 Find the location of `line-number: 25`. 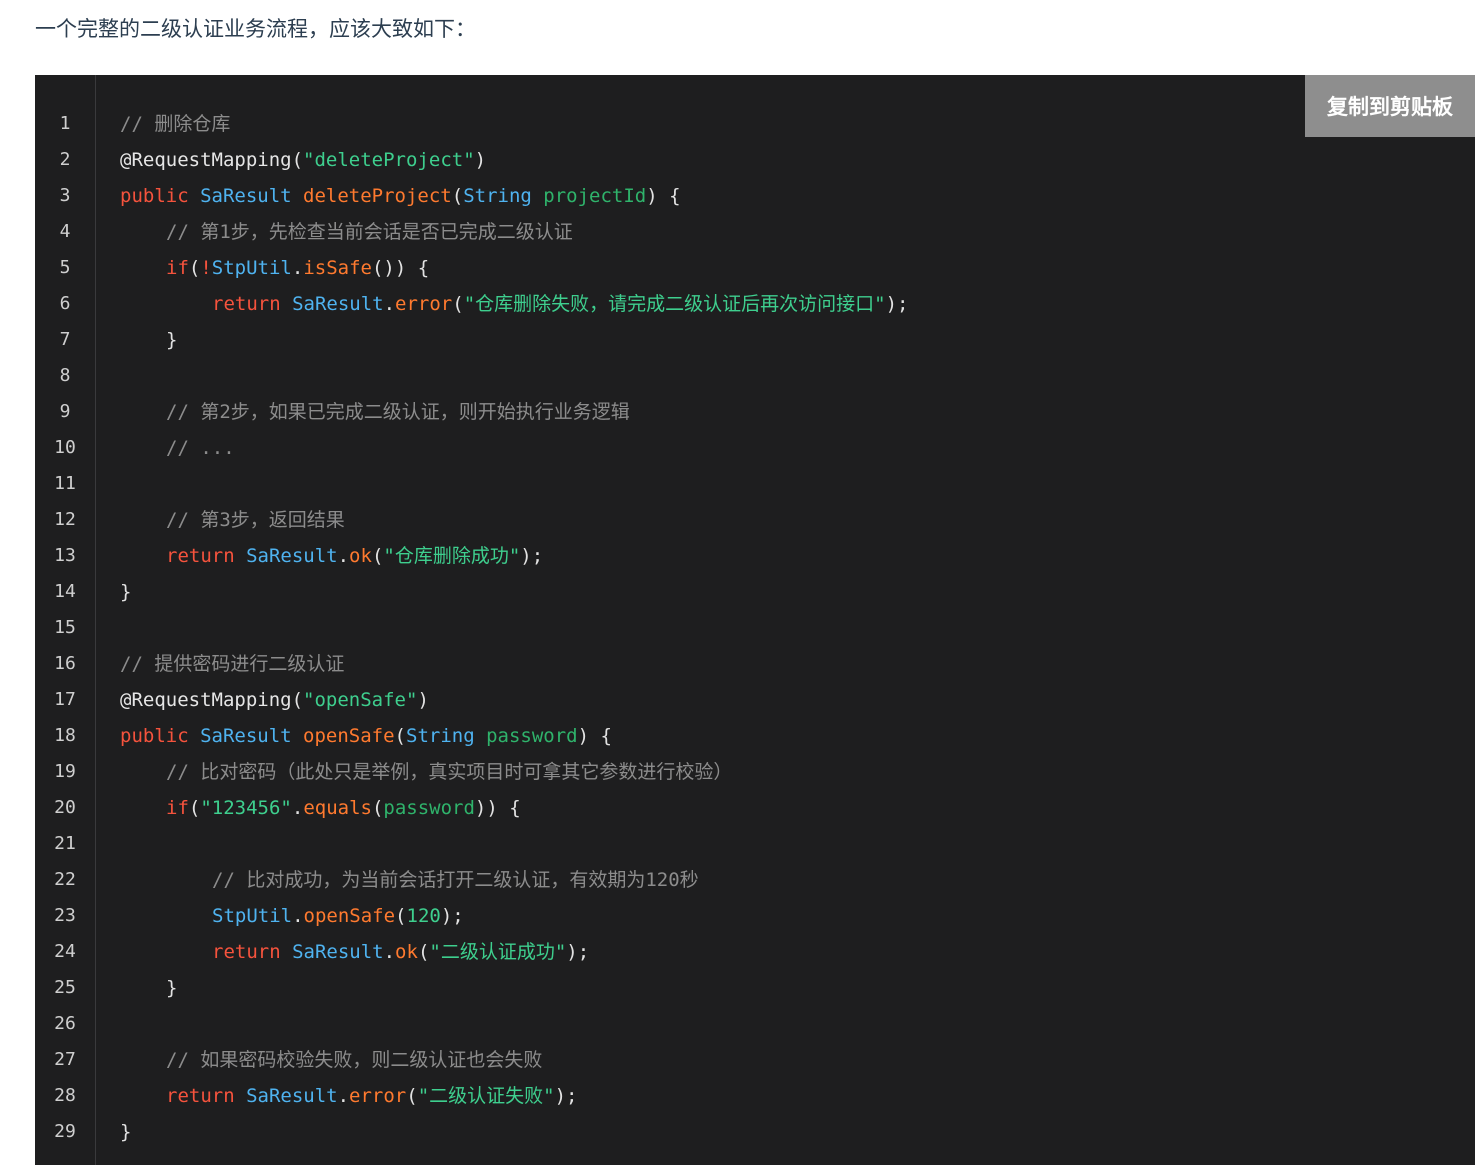

line-number: 25 is located at coordinates (65, 987).